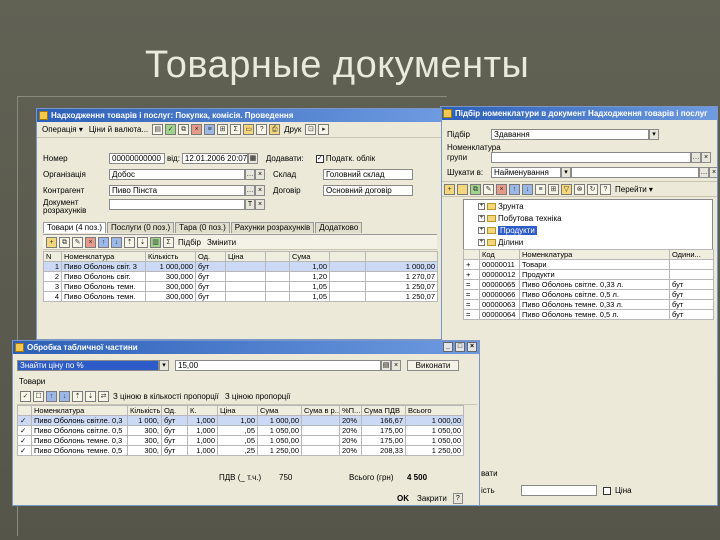 The image size is (720, 540). What do you see at coordinates (501, 206) in the screenshot?
I see `tree-item: + Зрунта` at bounding box center [501, 206].